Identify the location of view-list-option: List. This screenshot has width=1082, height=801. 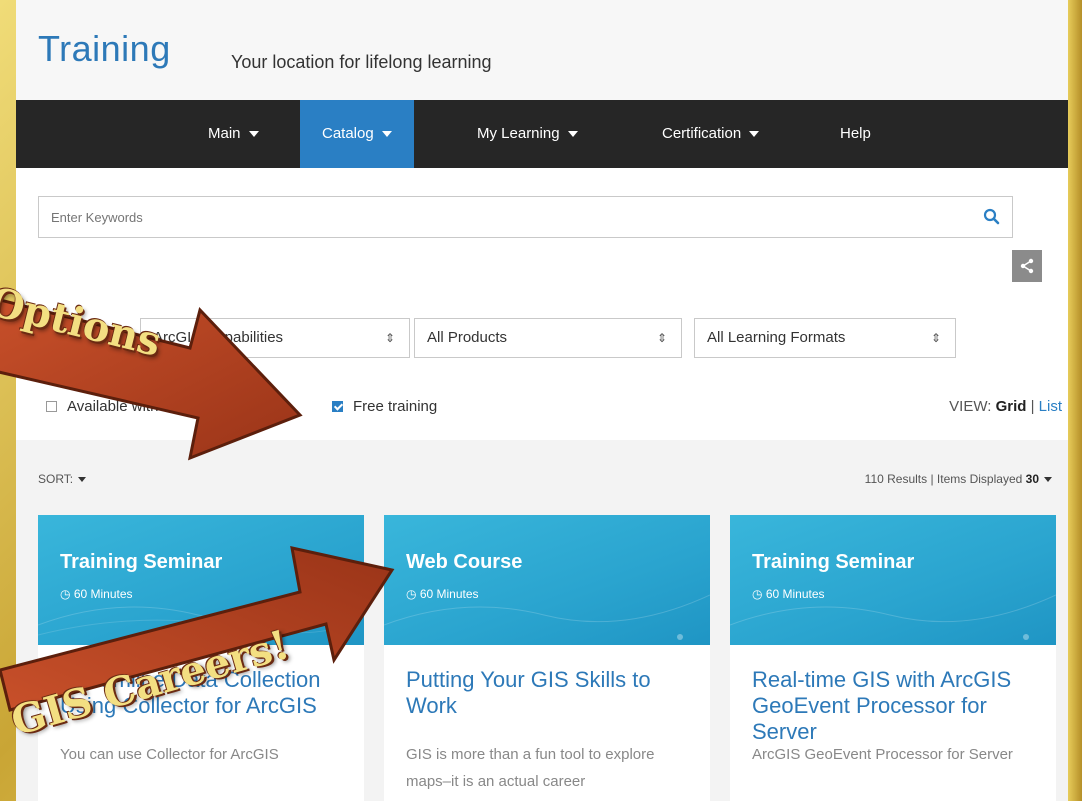
(1050, 406).